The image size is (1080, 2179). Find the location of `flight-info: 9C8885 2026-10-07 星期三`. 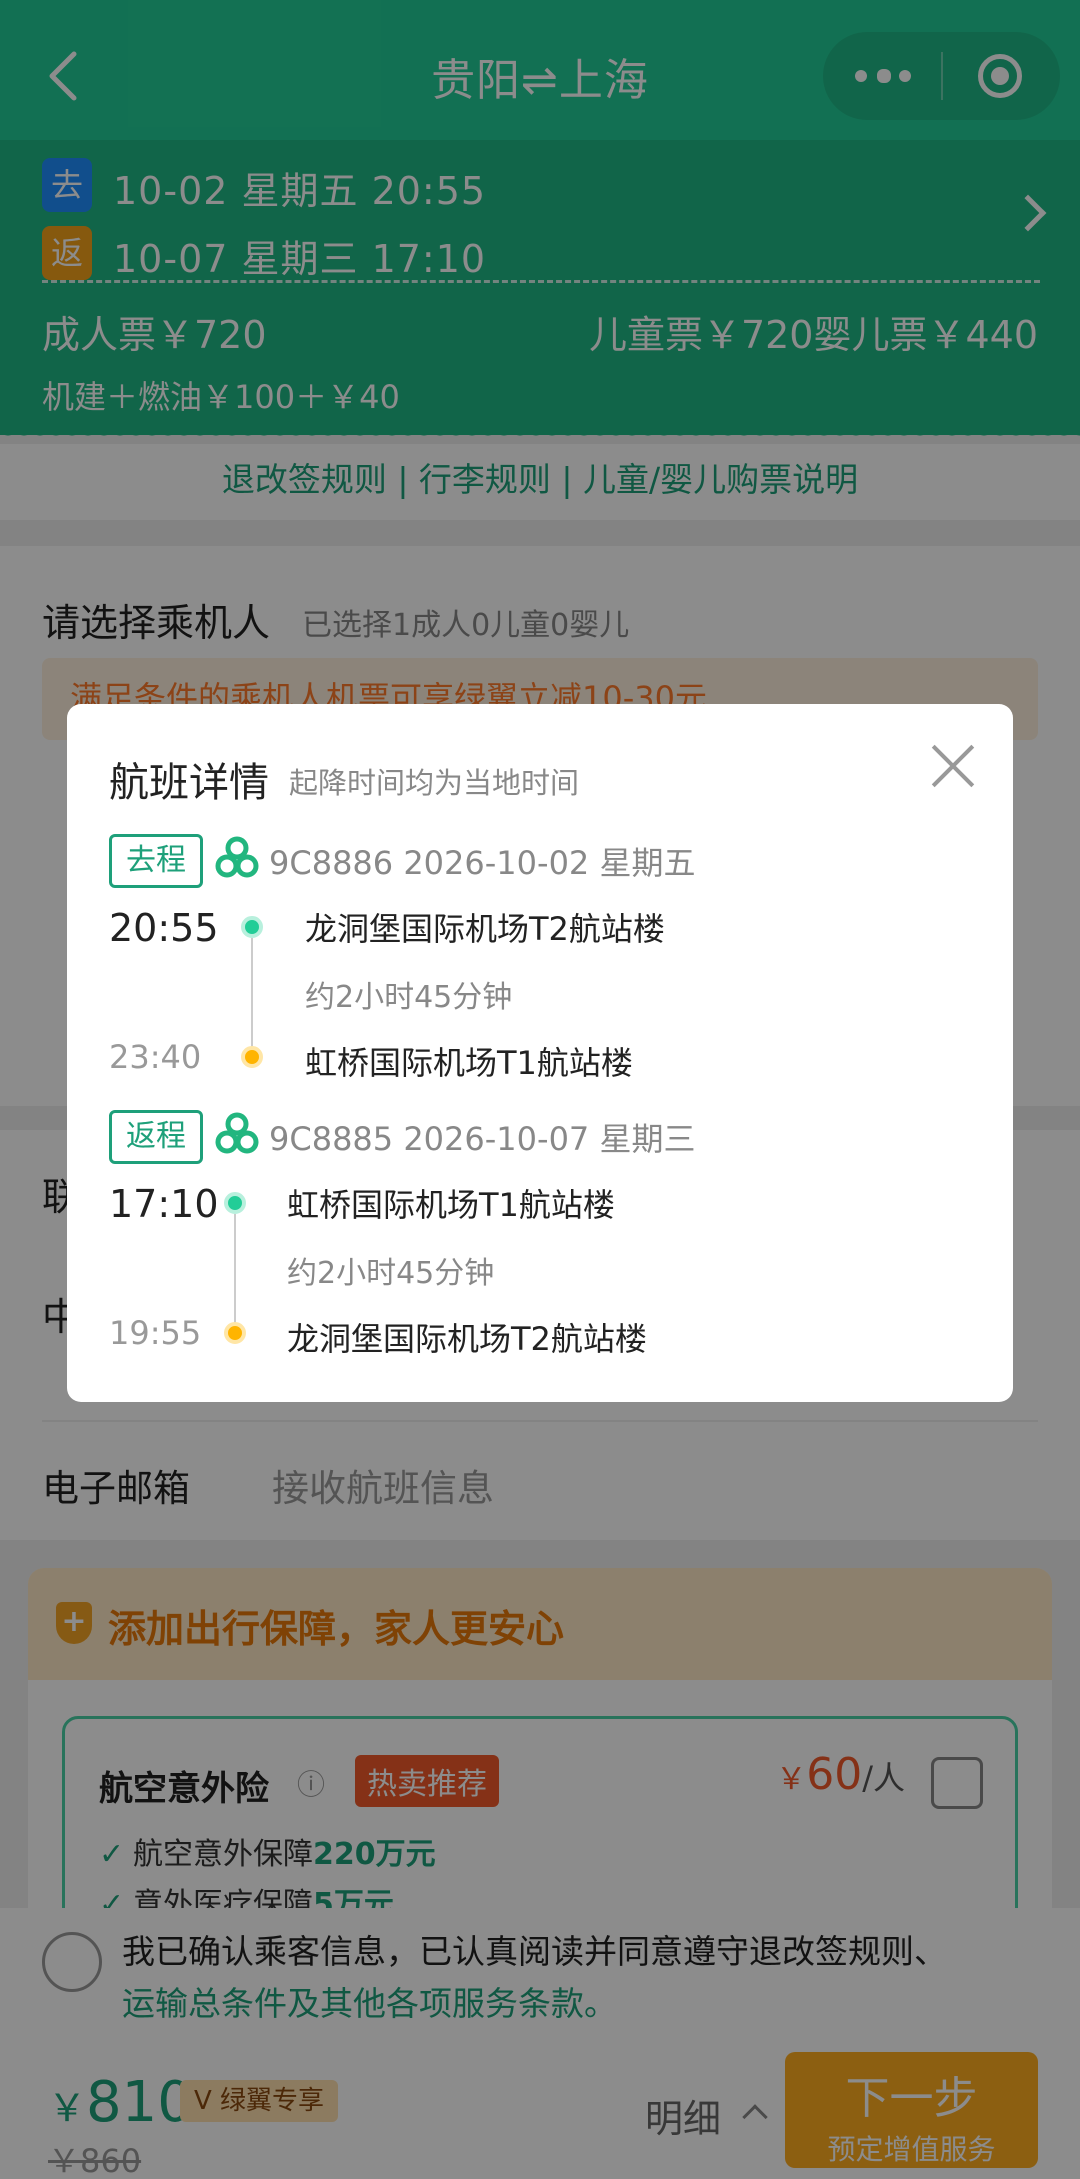

flight-info: 9C8885 2026-10-07 星期三 is located at coordinates (482, 1139).